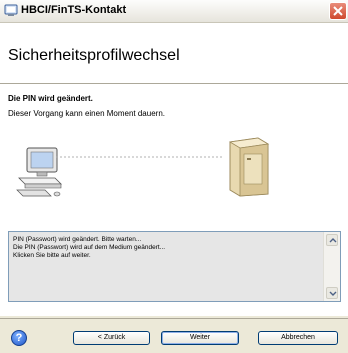 The image size is (348, 353). I want to click on connection-line, so click(139, 157).